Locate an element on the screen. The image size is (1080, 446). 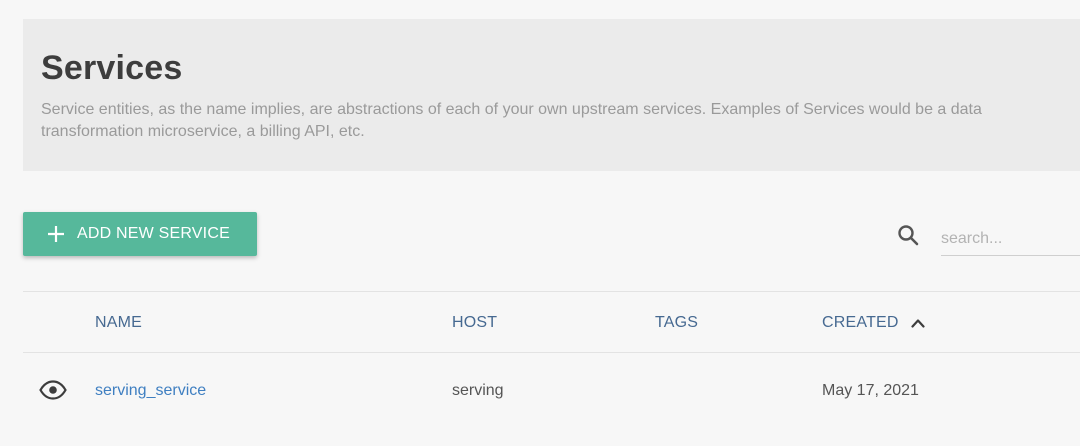
add-new-service-label: ADD NEW SERVICE is located at coordinates (153, 233).